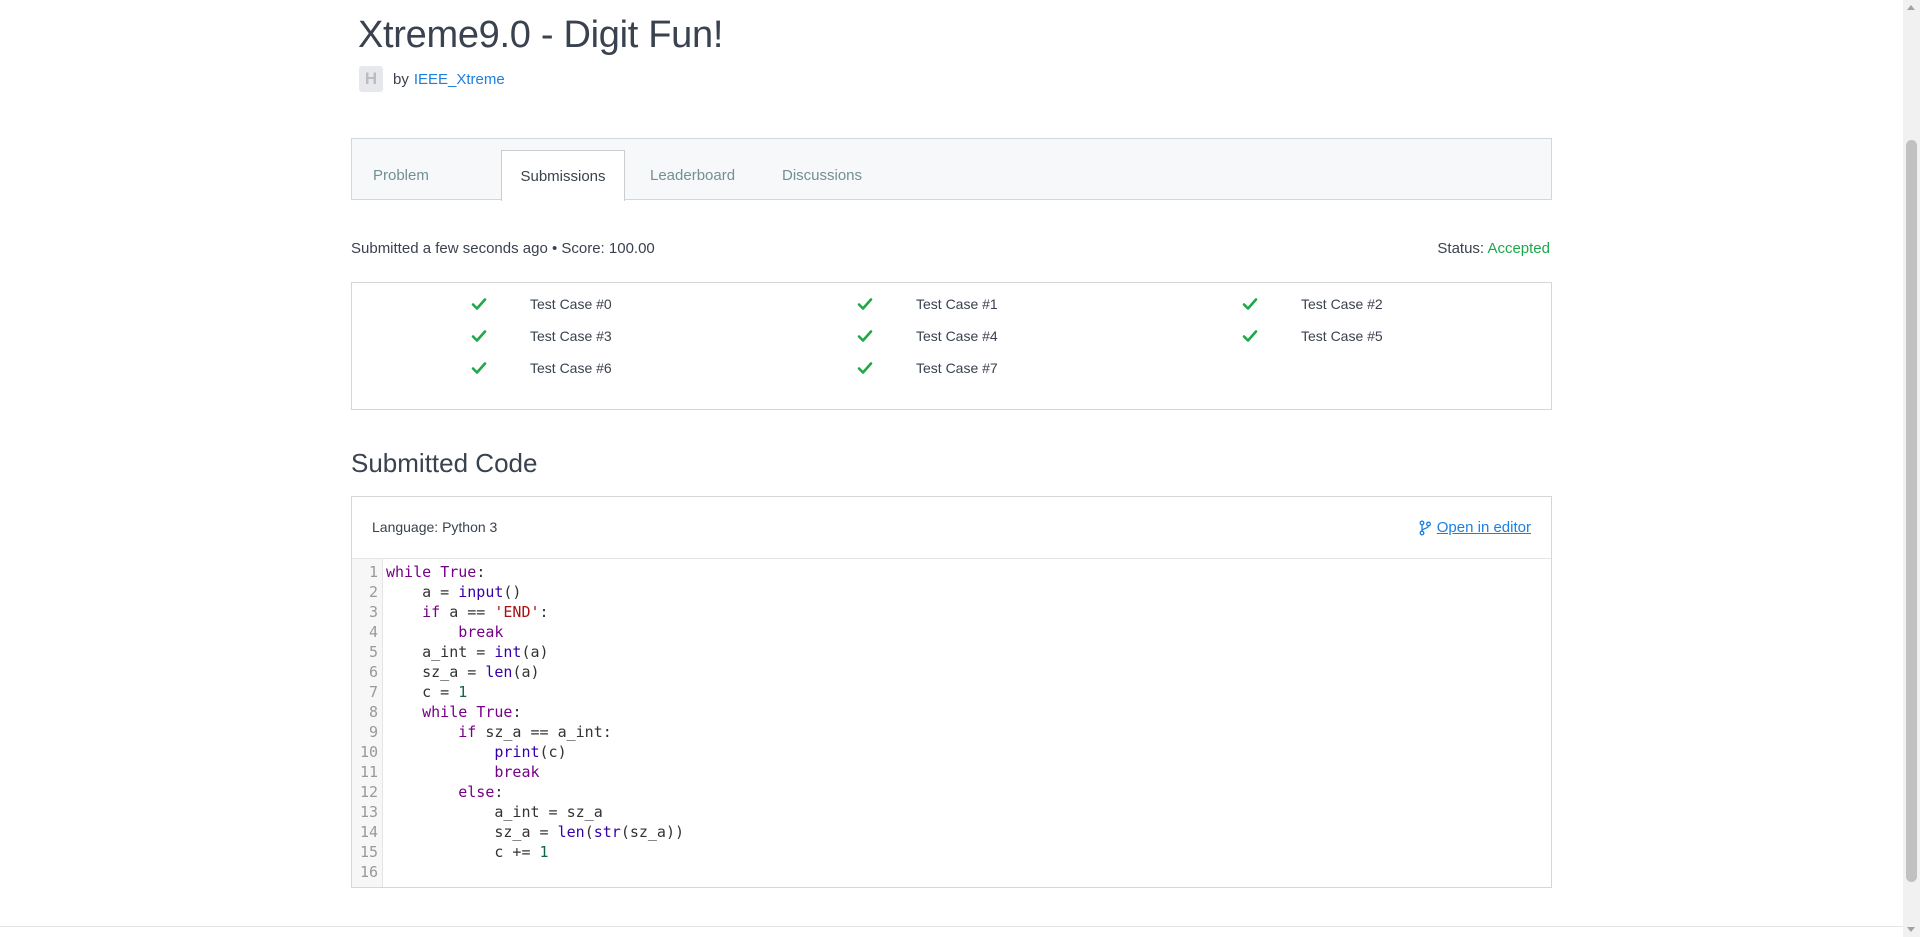 This screenshot has height=937, width=1920. Describe the element at coordinates (368, 772) in the screenshot. I see `line-number: 11` at that location.